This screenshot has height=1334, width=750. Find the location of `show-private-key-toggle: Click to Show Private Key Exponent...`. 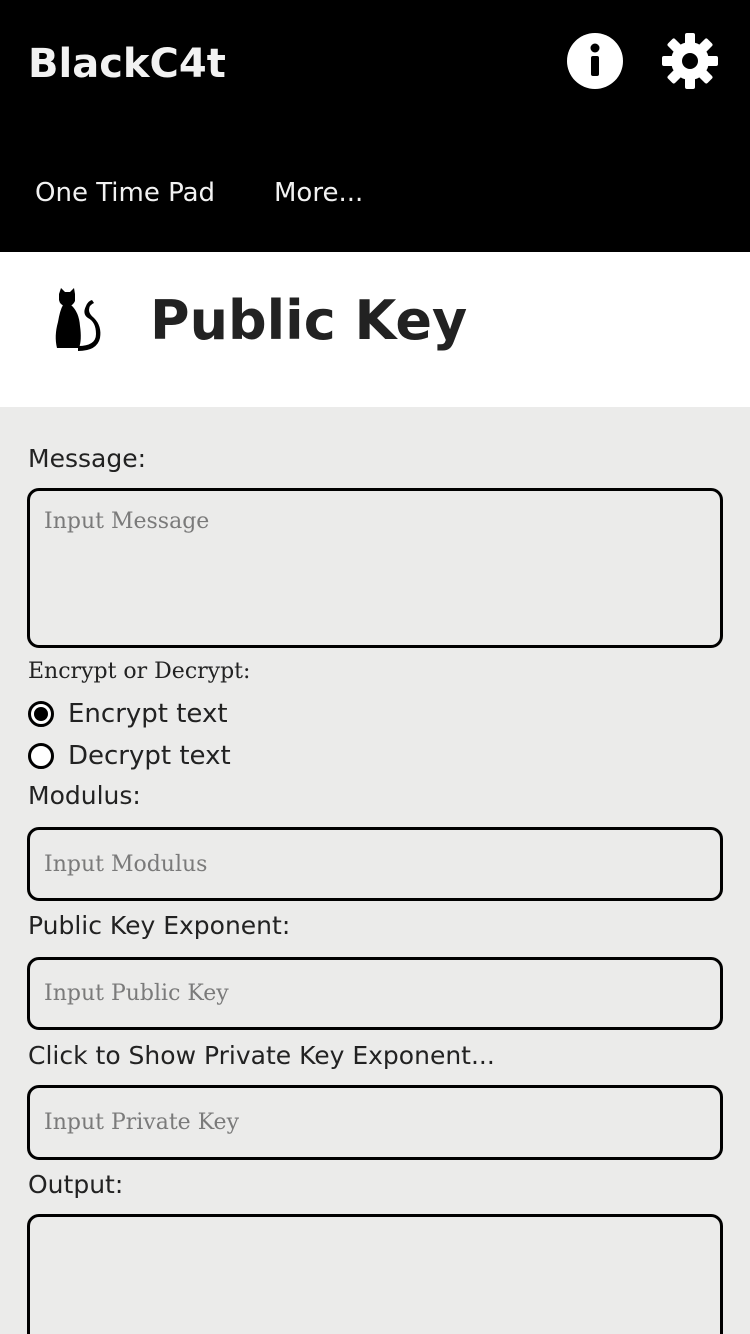

show-private-key-toggle: Click to Show Private Key Exponent... is located at coordinates (261, 1056).